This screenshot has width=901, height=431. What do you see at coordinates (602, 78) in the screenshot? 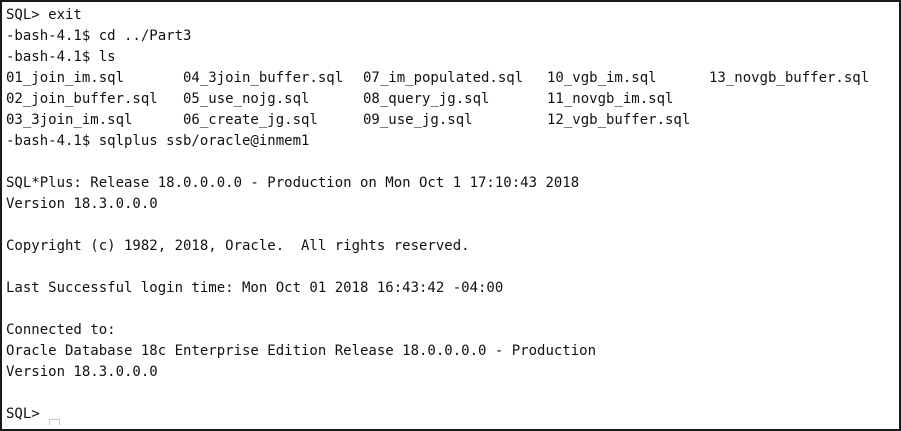
I see `file-name: 10_vgb_im.sql` at bounding box center [602, 78].